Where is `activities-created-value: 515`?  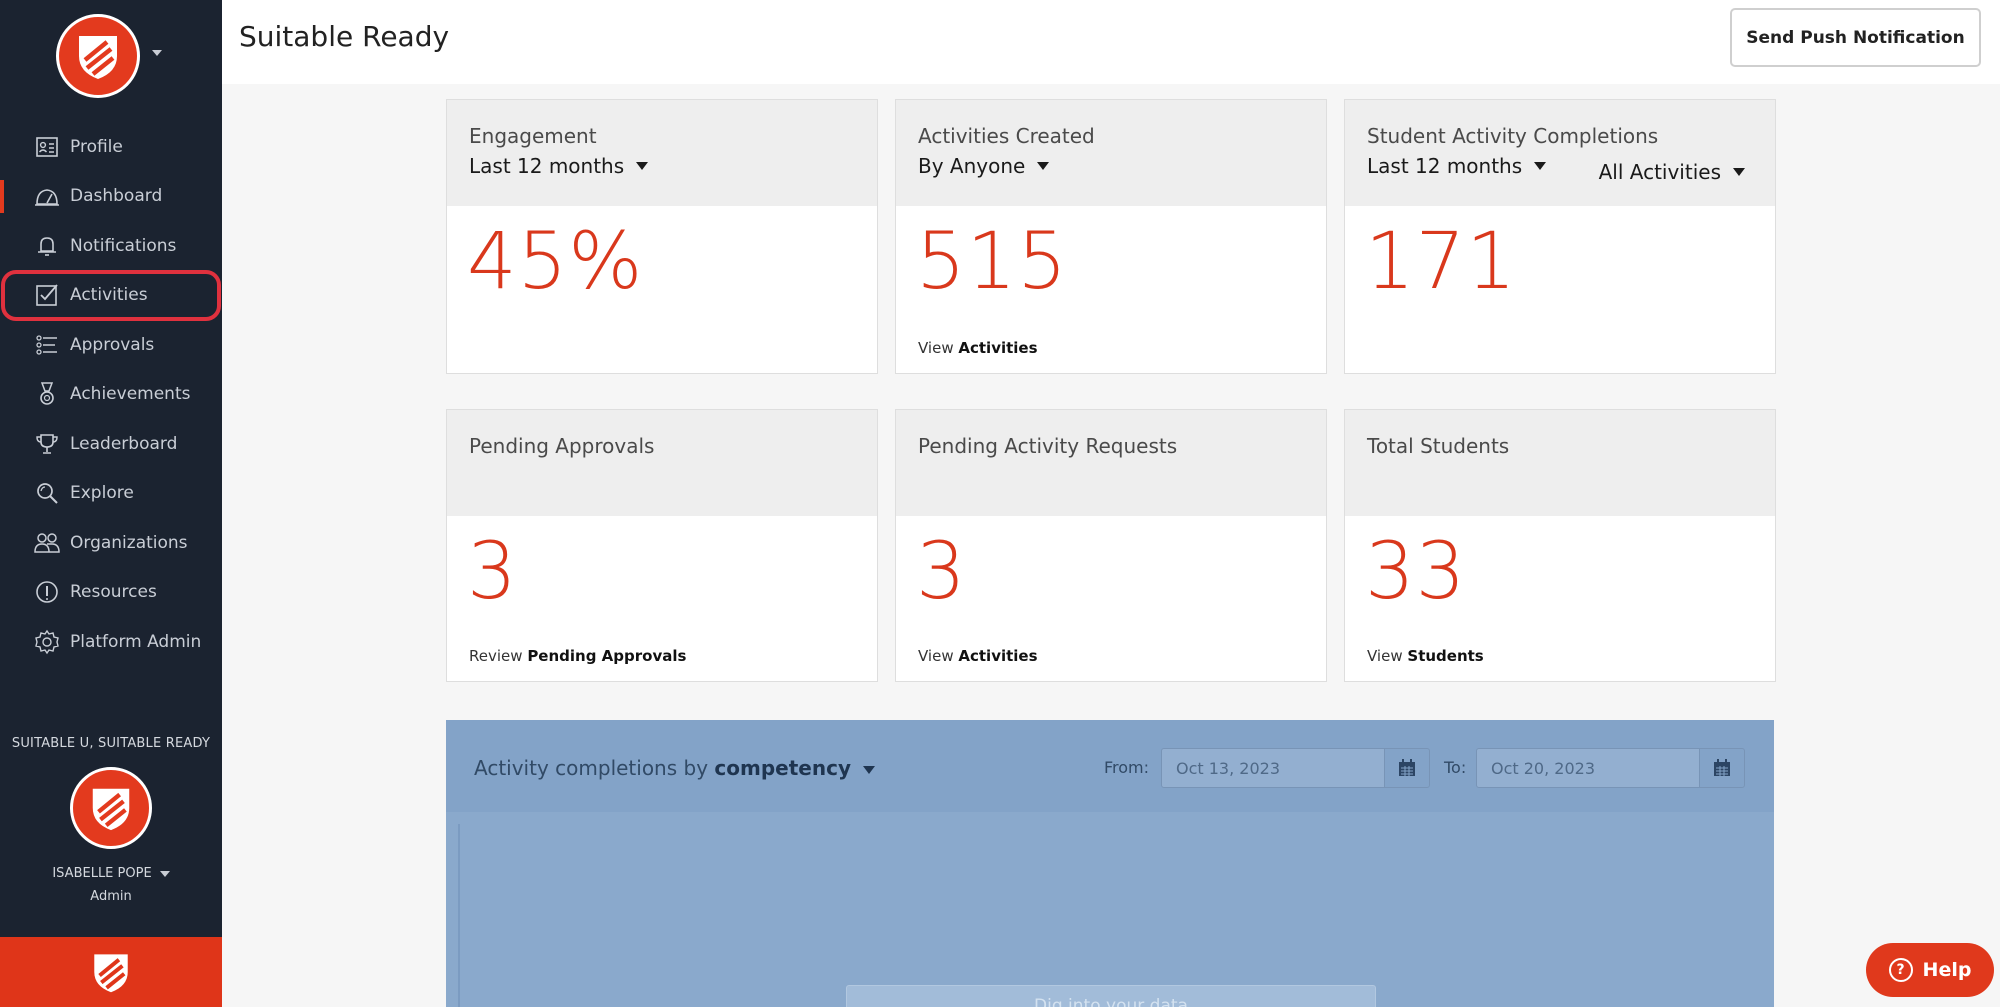
activities-created-value: 515 is located at coordinates (992, 262).